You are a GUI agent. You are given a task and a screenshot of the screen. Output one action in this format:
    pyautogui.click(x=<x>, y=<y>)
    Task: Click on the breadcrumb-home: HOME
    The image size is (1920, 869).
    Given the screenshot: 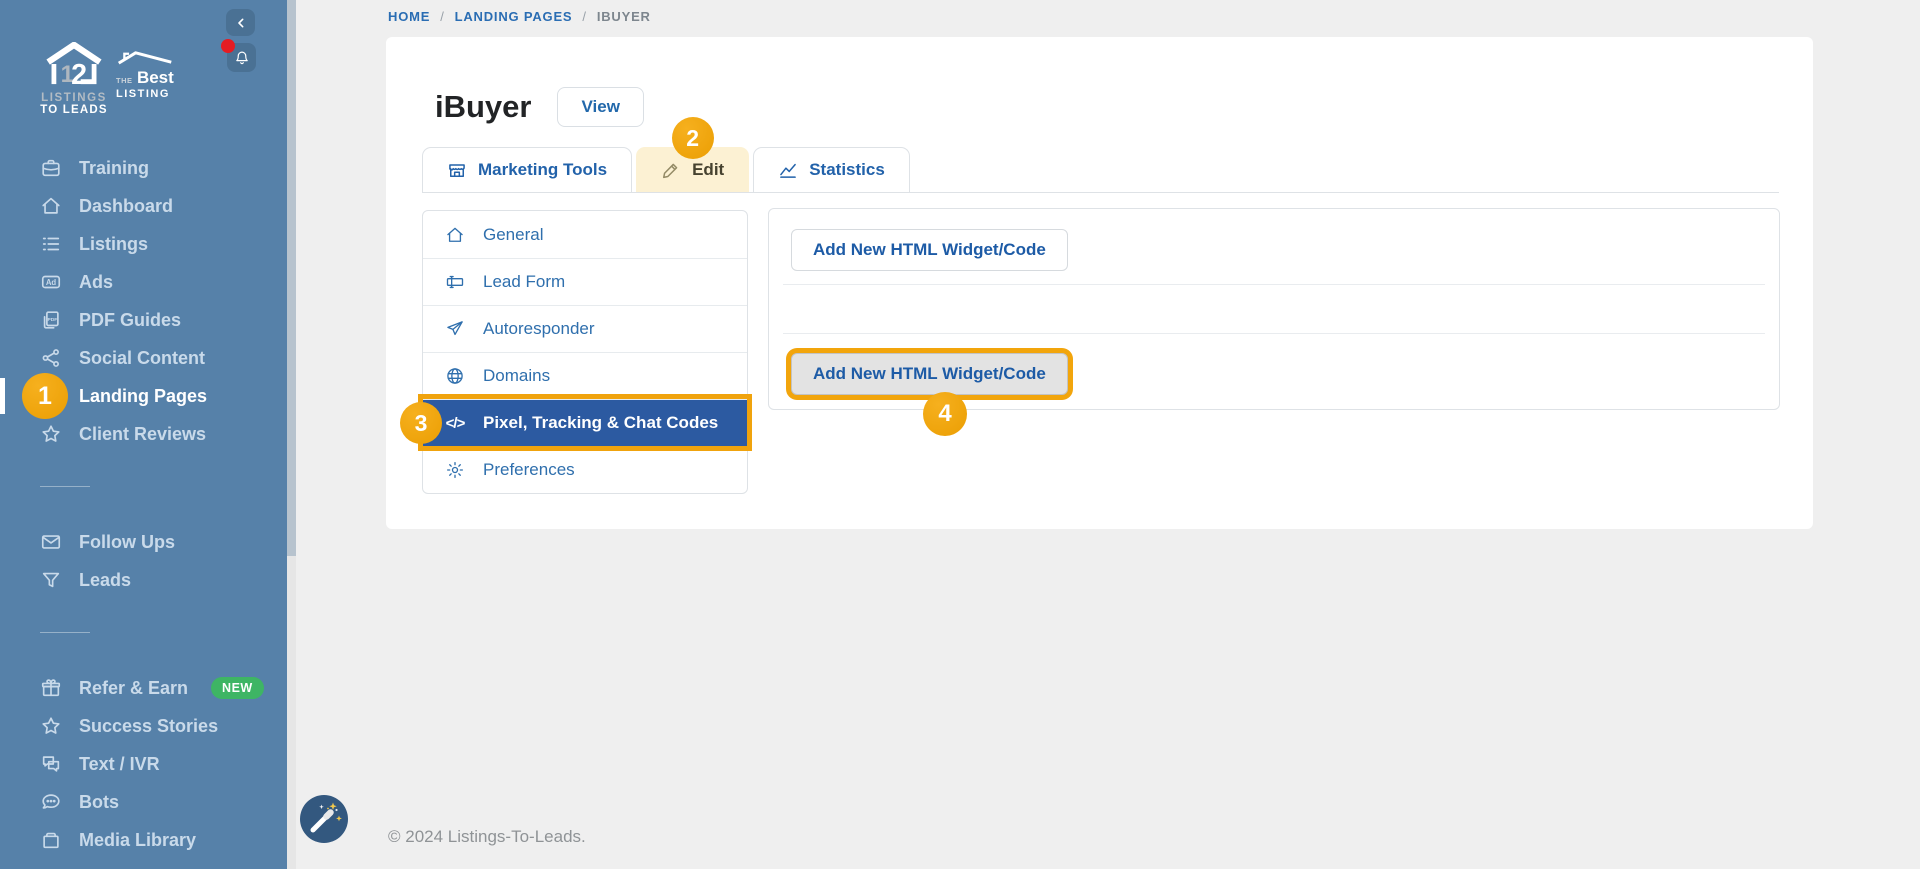 What is the action you would take?
    pyautogui.click(x=409, y=16)
    